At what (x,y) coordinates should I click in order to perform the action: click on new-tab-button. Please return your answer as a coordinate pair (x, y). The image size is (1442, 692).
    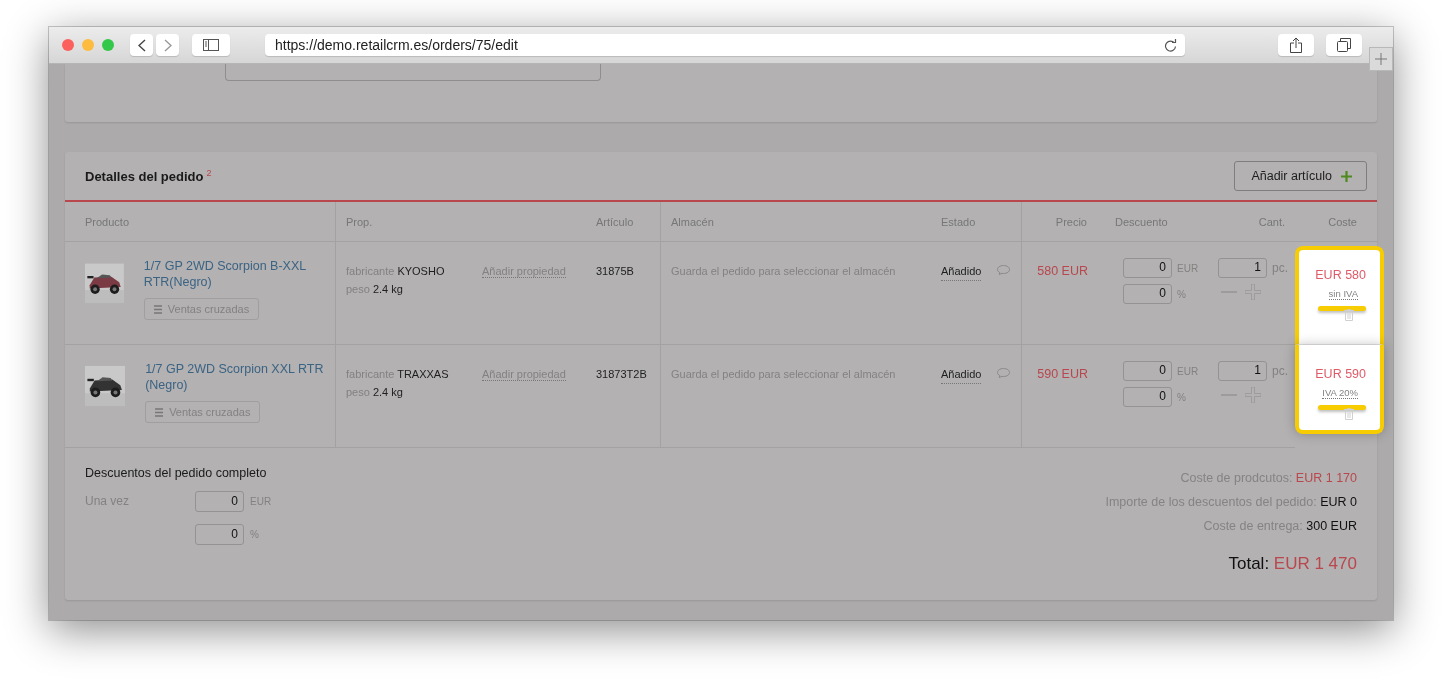
    Looking at the image, I should click on (1381, 59).